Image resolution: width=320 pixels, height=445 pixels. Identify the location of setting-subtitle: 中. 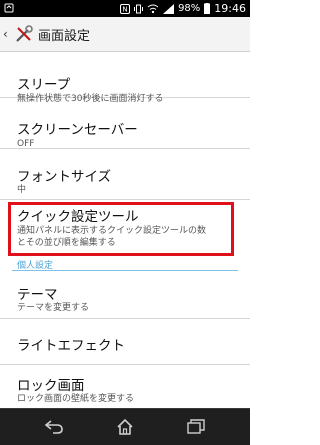
(22, 190).